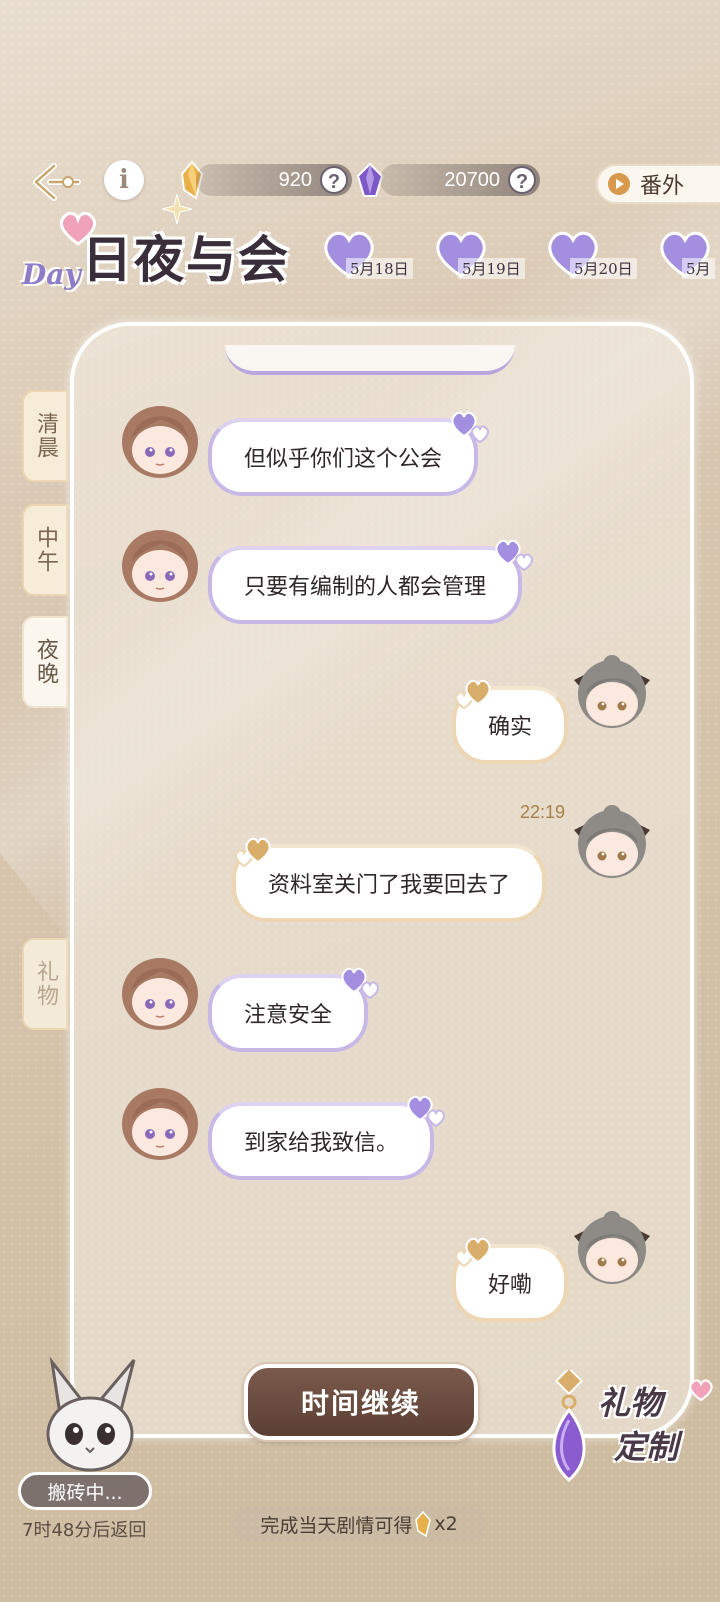 The width and height of the screenshot is (720, 1602). I want to click on date-item: 5月18日, so click(373, 258).